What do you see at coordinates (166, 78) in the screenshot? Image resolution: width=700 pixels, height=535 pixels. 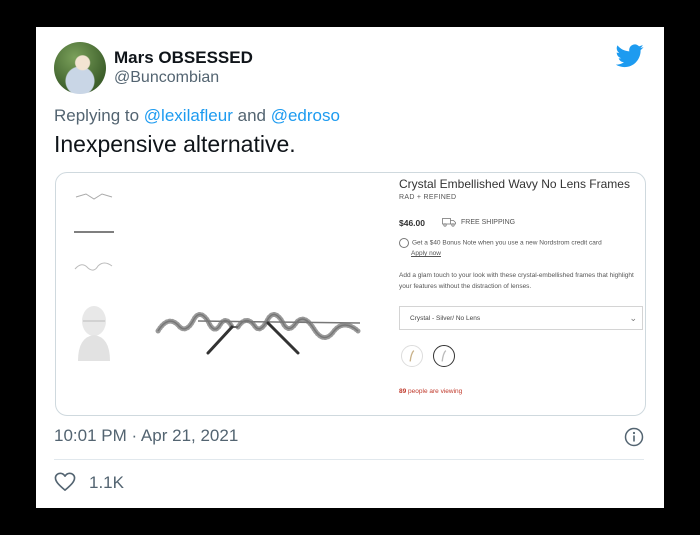 I see `user-handle: @Buncombian` at bounding box center [166, 78].